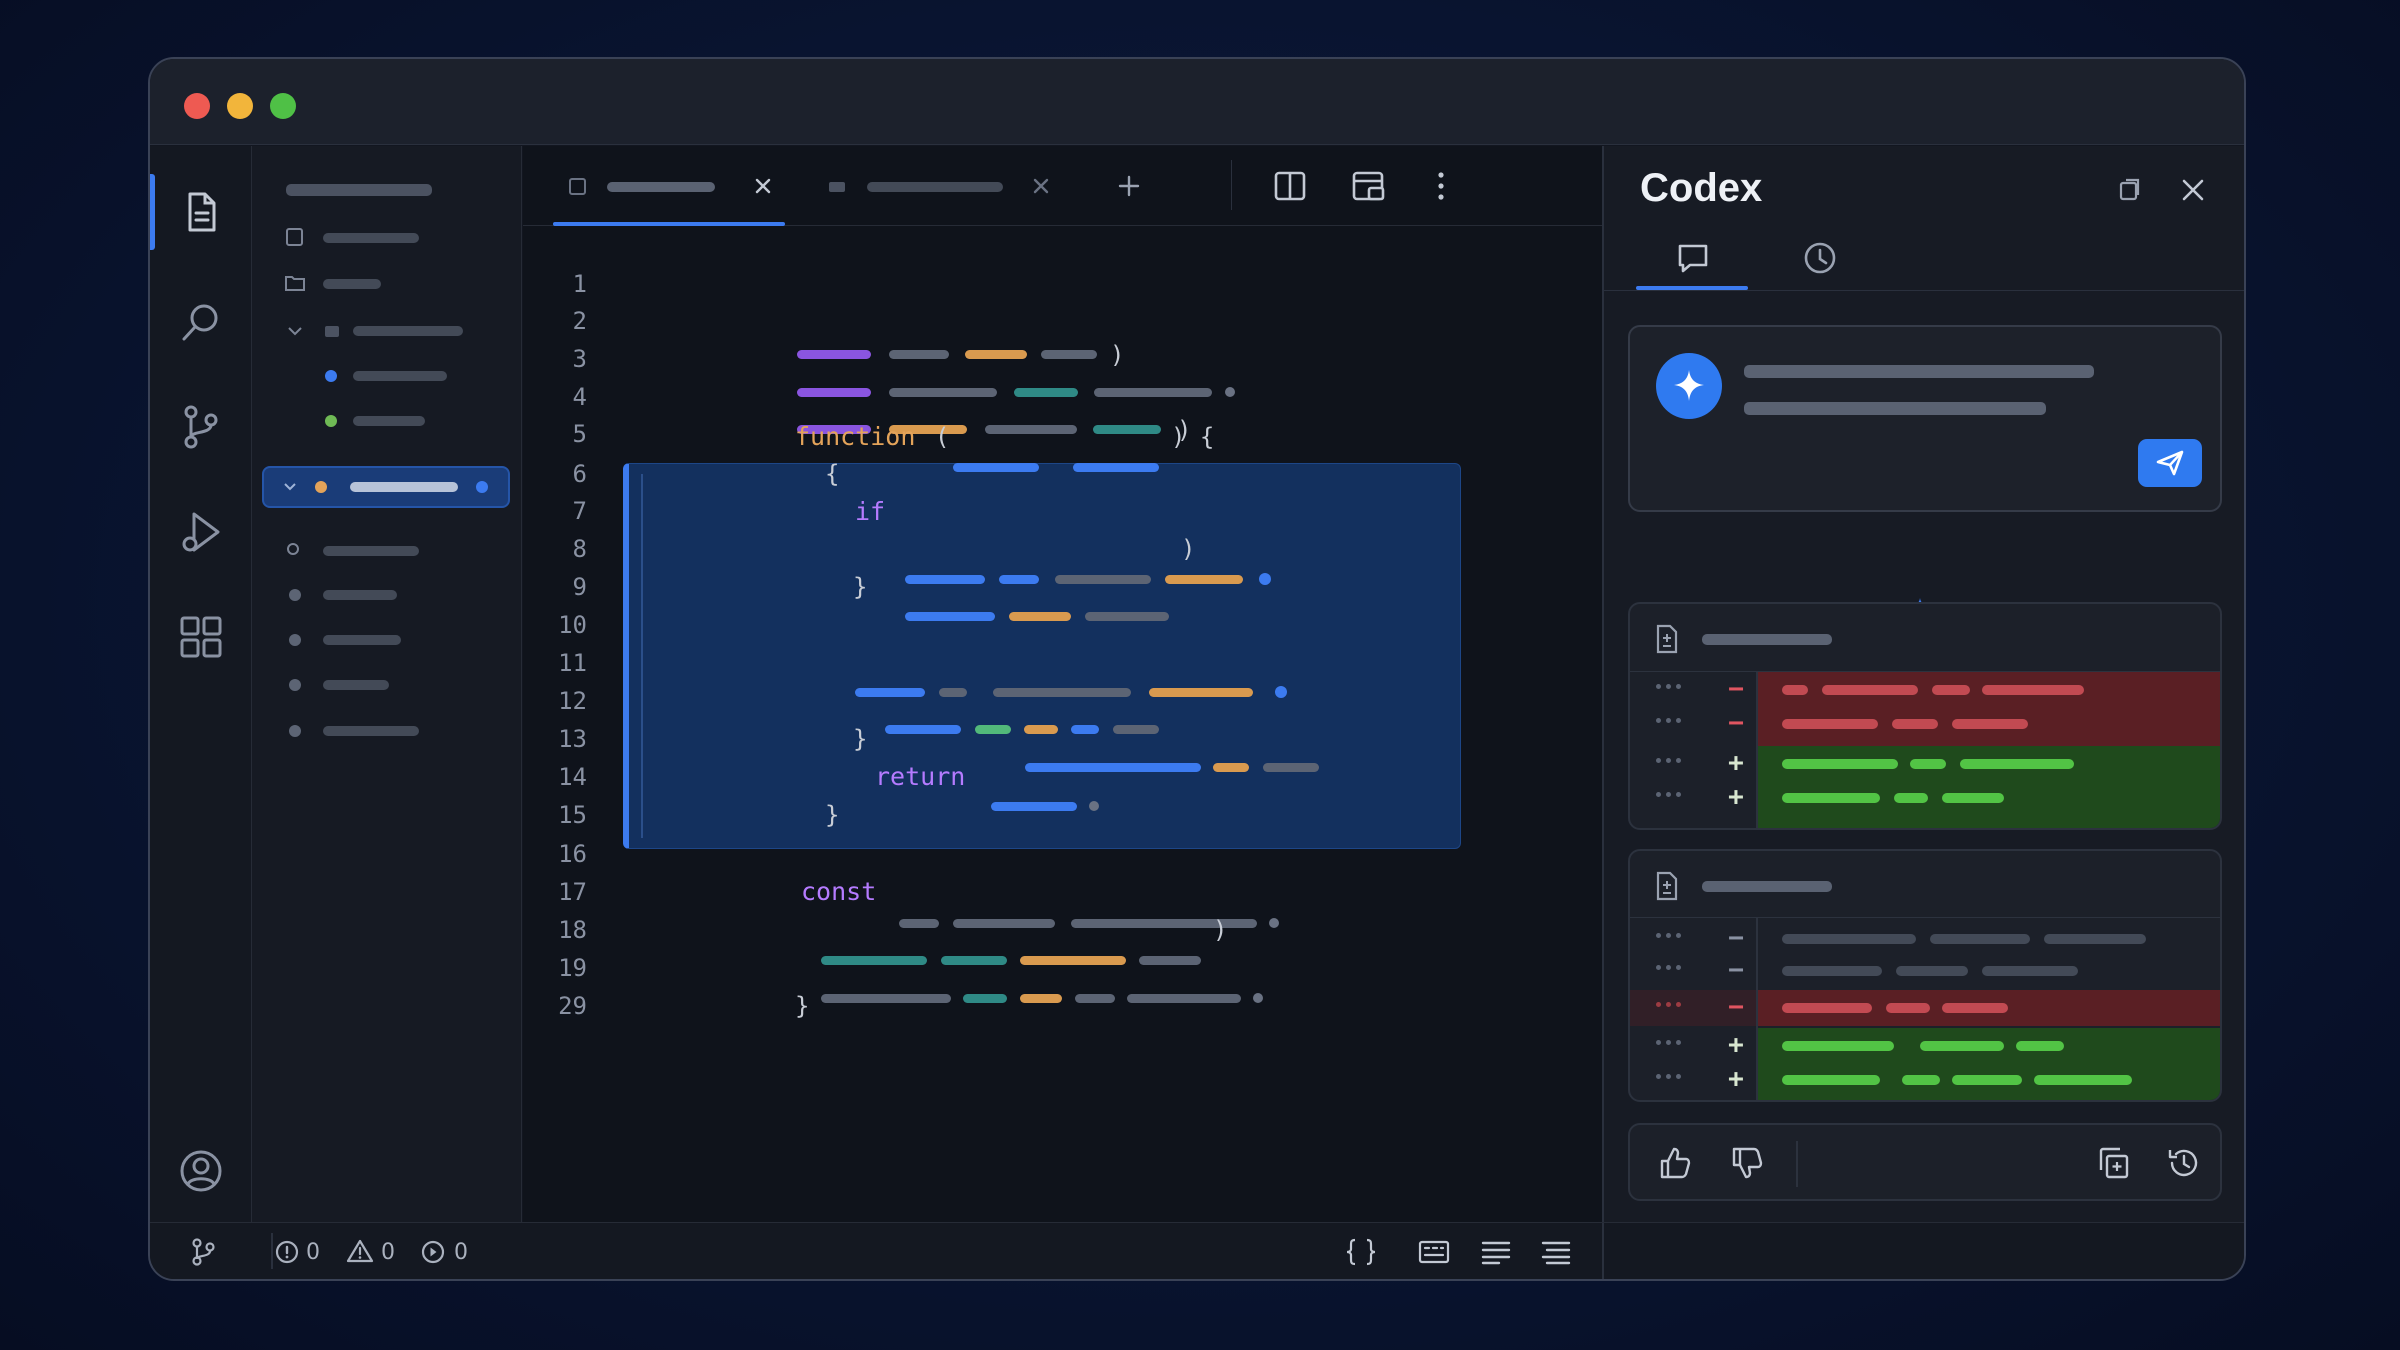 Image resolution: width=2400 pixels, height=1350 pixels. I want to click on thumbs-down-icon, so click(1748, 1163).